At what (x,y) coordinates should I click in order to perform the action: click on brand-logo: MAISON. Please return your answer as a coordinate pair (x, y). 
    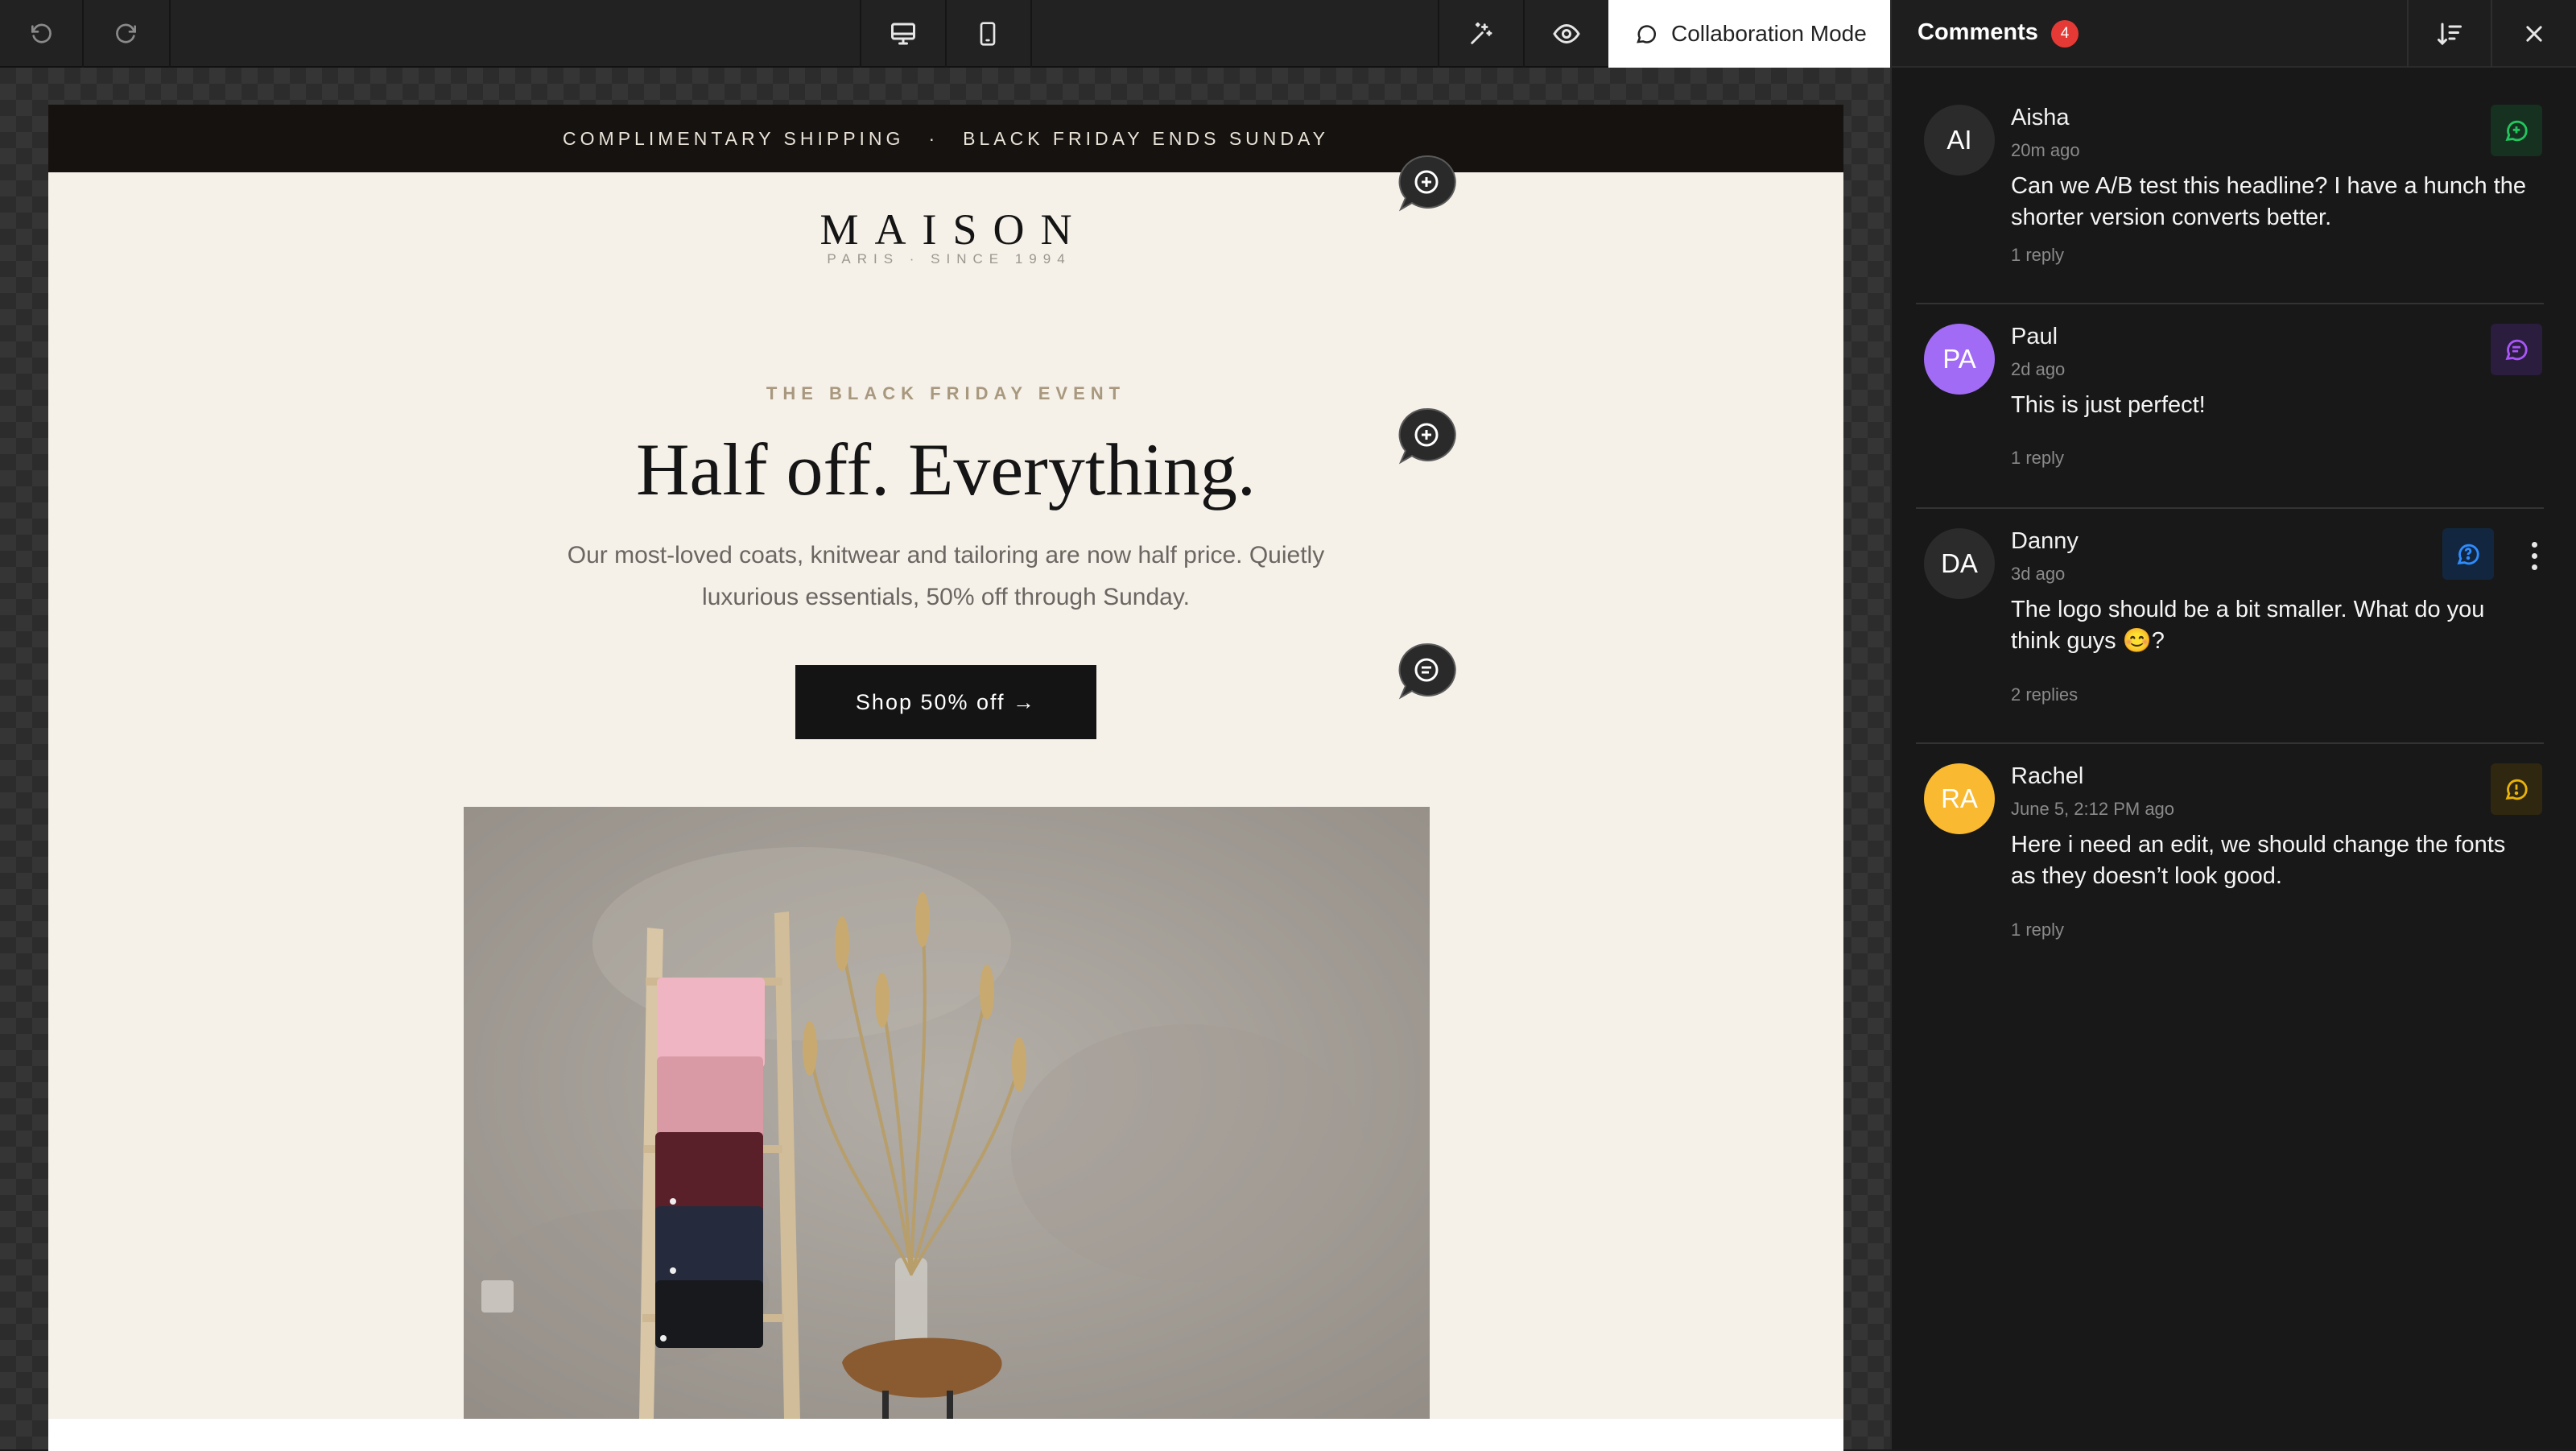
    Looking at the image, I should click on (945, 229).